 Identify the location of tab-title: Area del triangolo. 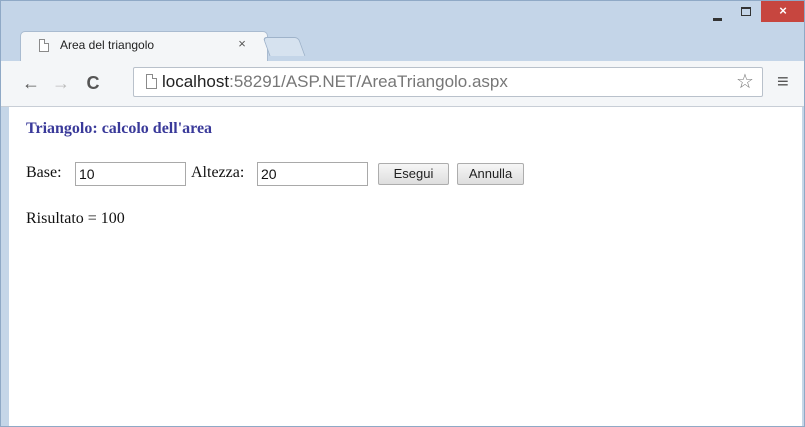
(107, 45).